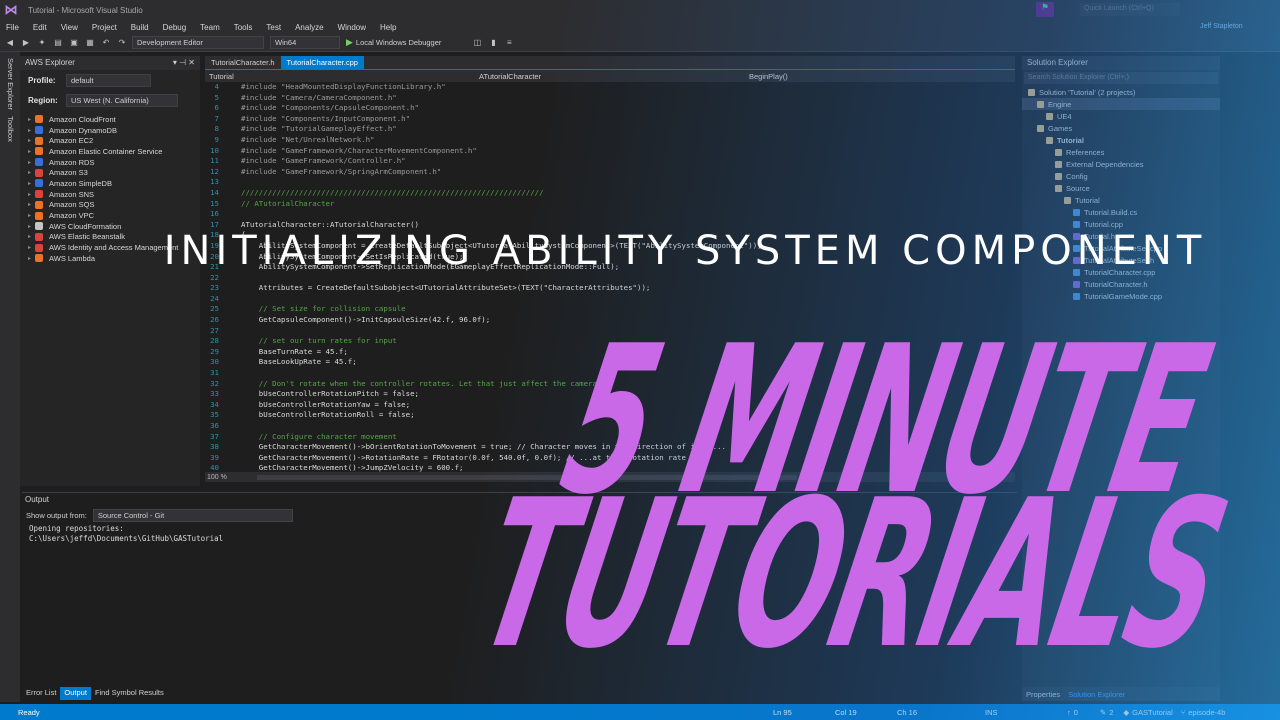 This screenshot has width=1280, height=720. I want to click on open-folder-icon: ▤, so click(58, 43).